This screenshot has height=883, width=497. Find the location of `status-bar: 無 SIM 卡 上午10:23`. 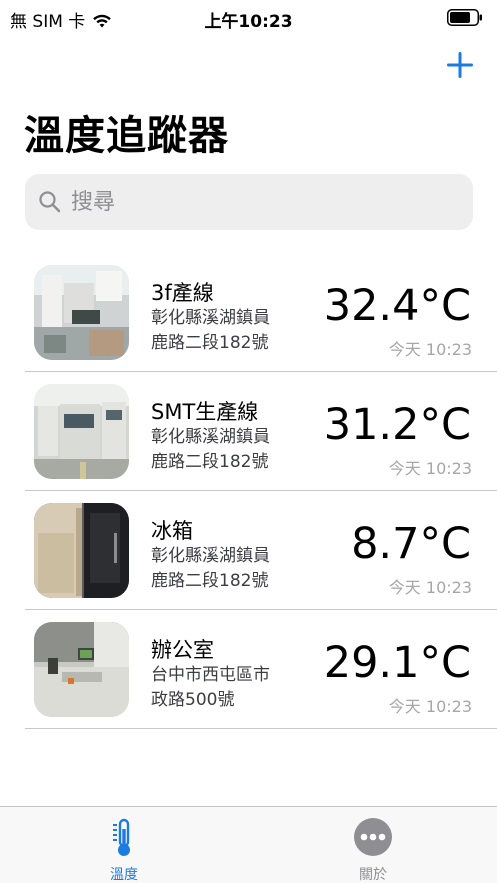

status-bar: 無 SIM 卡 上午10:23 is located at coordinates (248, 17).